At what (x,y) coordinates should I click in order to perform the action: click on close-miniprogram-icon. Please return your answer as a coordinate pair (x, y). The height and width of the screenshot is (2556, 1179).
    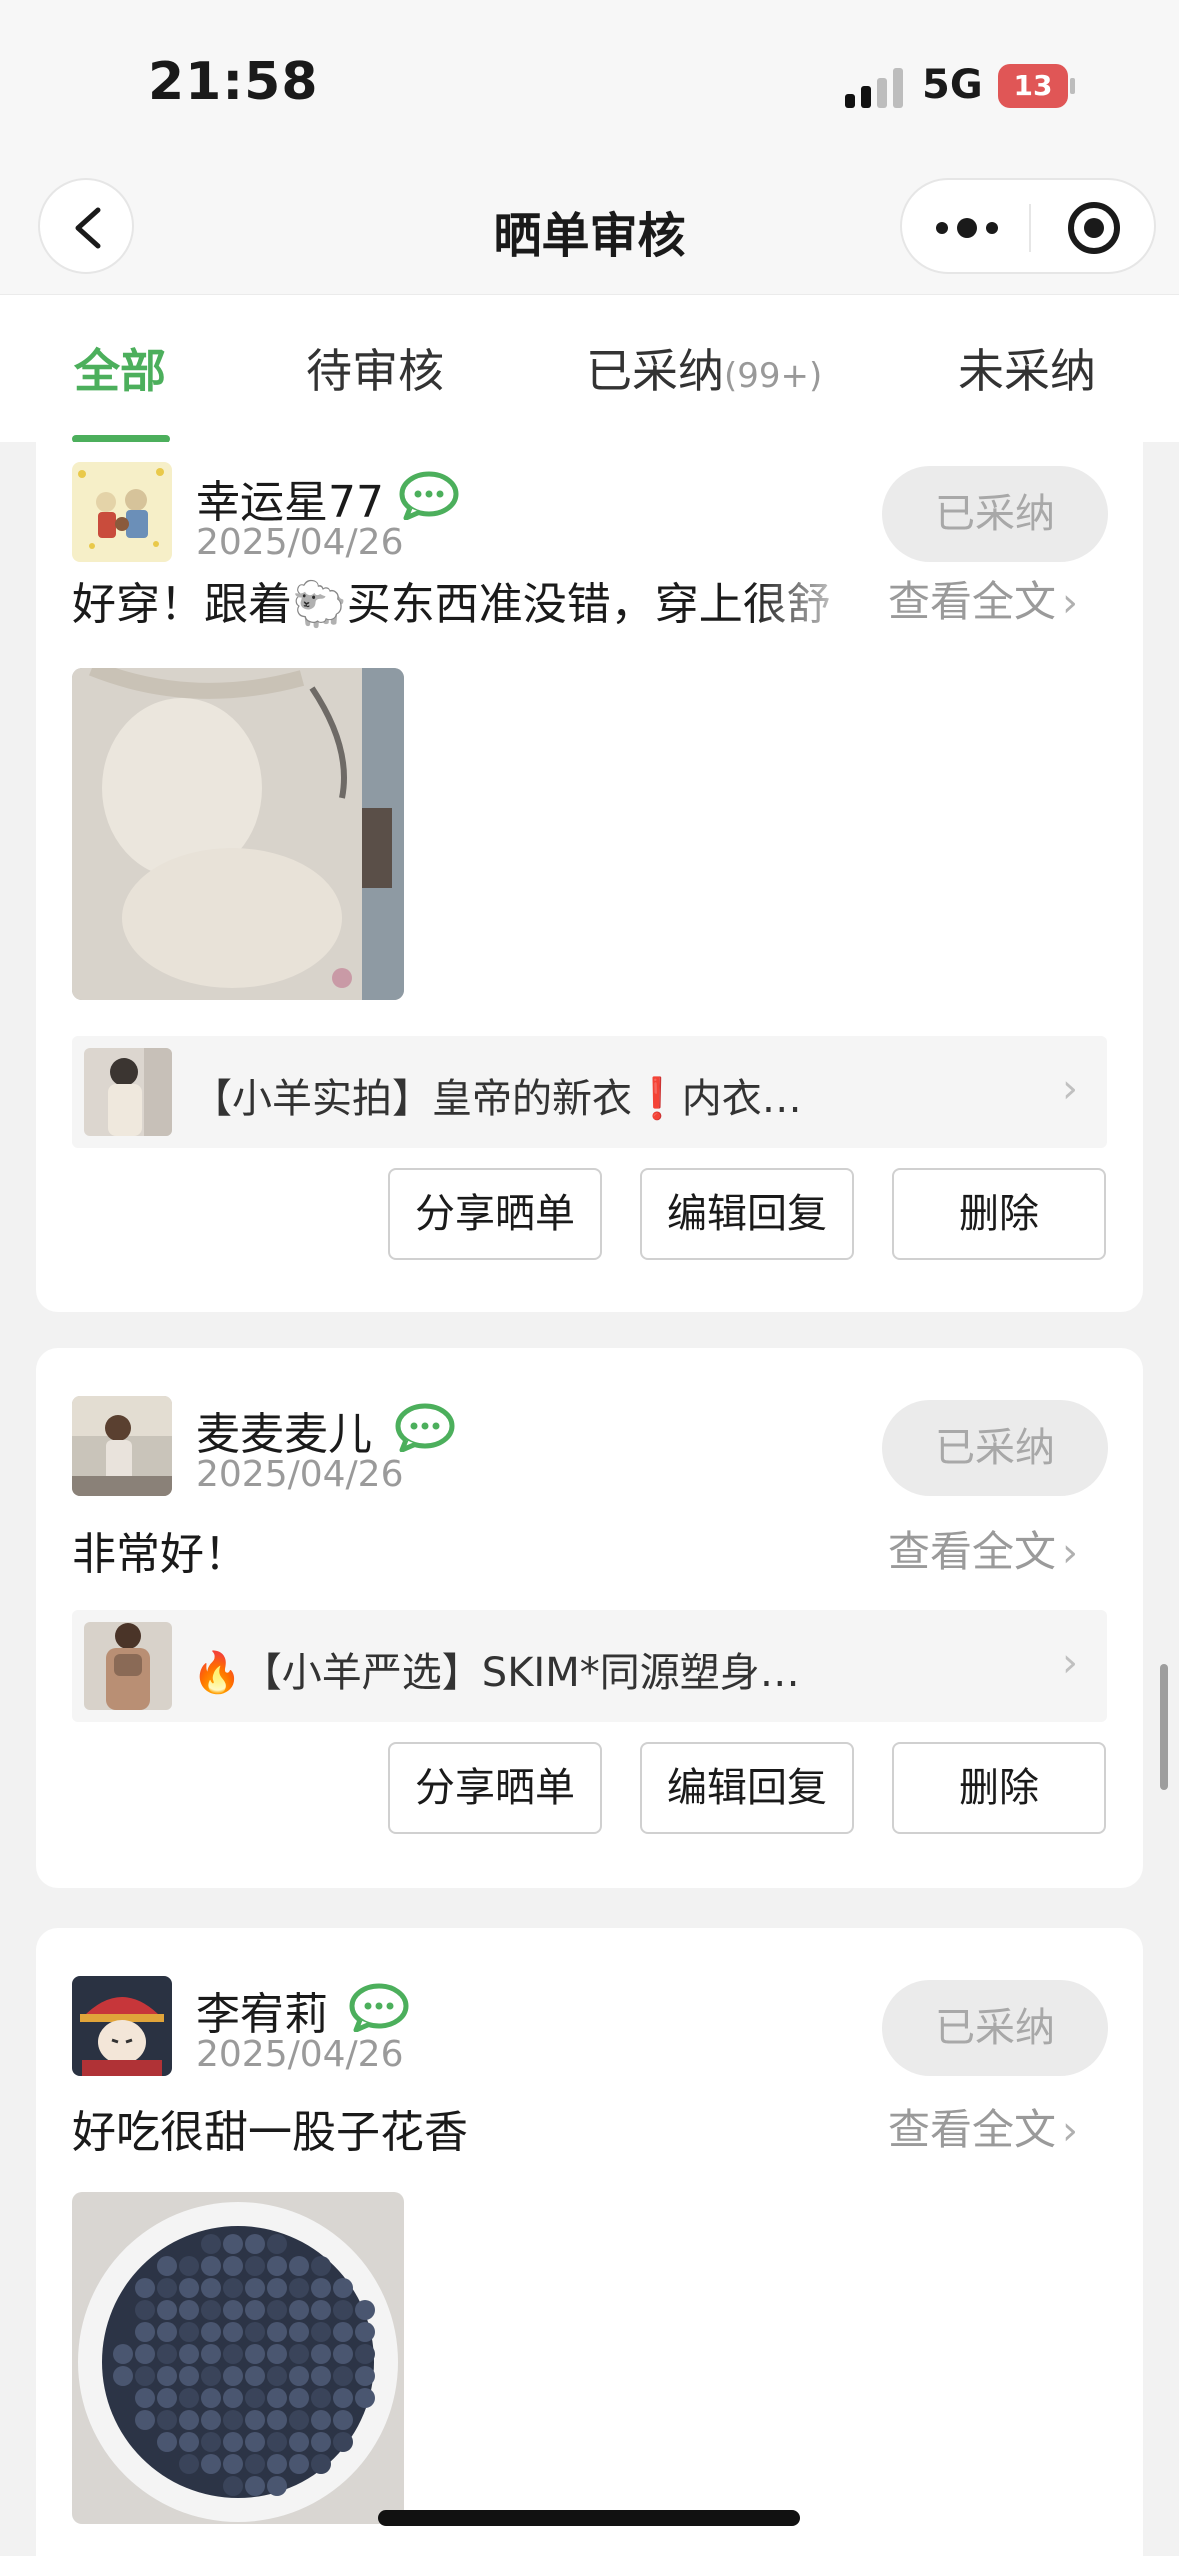
    Looking at the image, I should click on (1094, 228).